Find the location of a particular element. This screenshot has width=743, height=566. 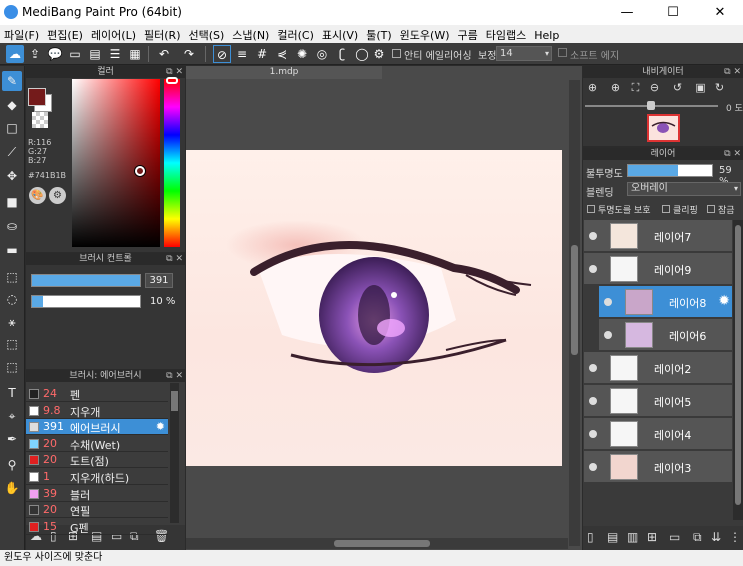

canvas-horizontal-scrollbar is located at coordinates (377, 543).